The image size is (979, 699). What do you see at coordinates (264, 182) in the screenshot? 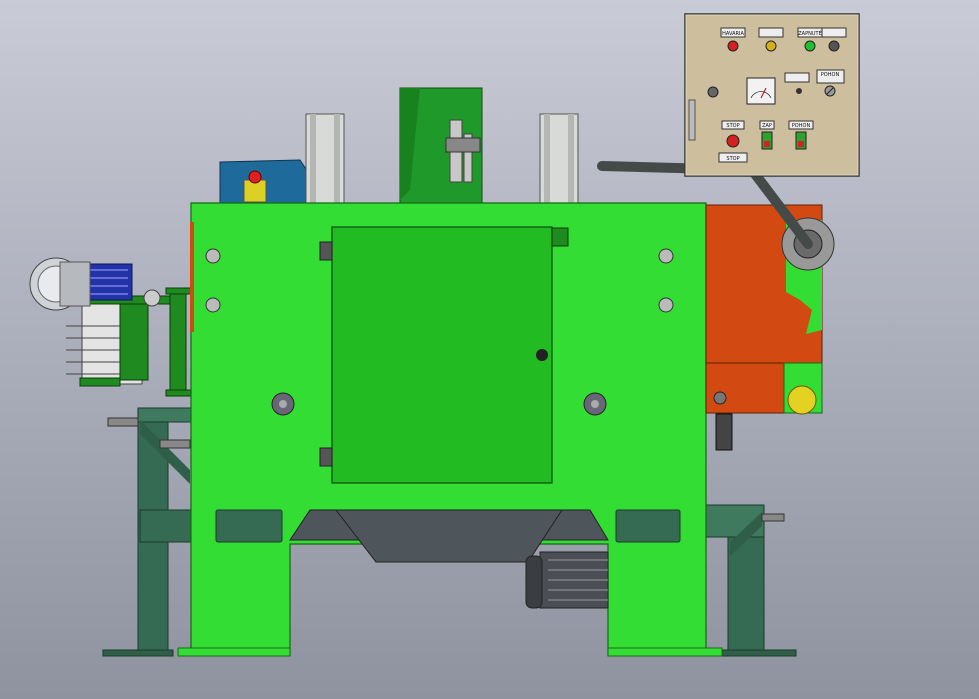
I see `blue-tank` at bounding box center [264, 182].